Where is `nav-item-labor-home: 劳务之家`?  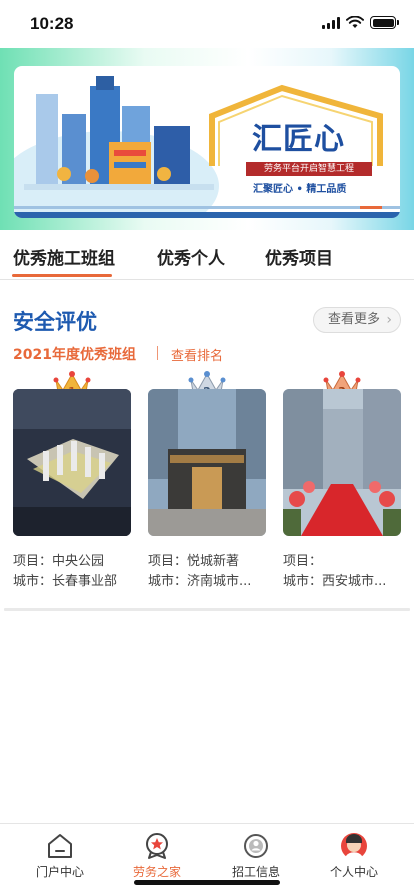 nav-item-labor-home: 劳务之家 is located at coordinates (157, 856).